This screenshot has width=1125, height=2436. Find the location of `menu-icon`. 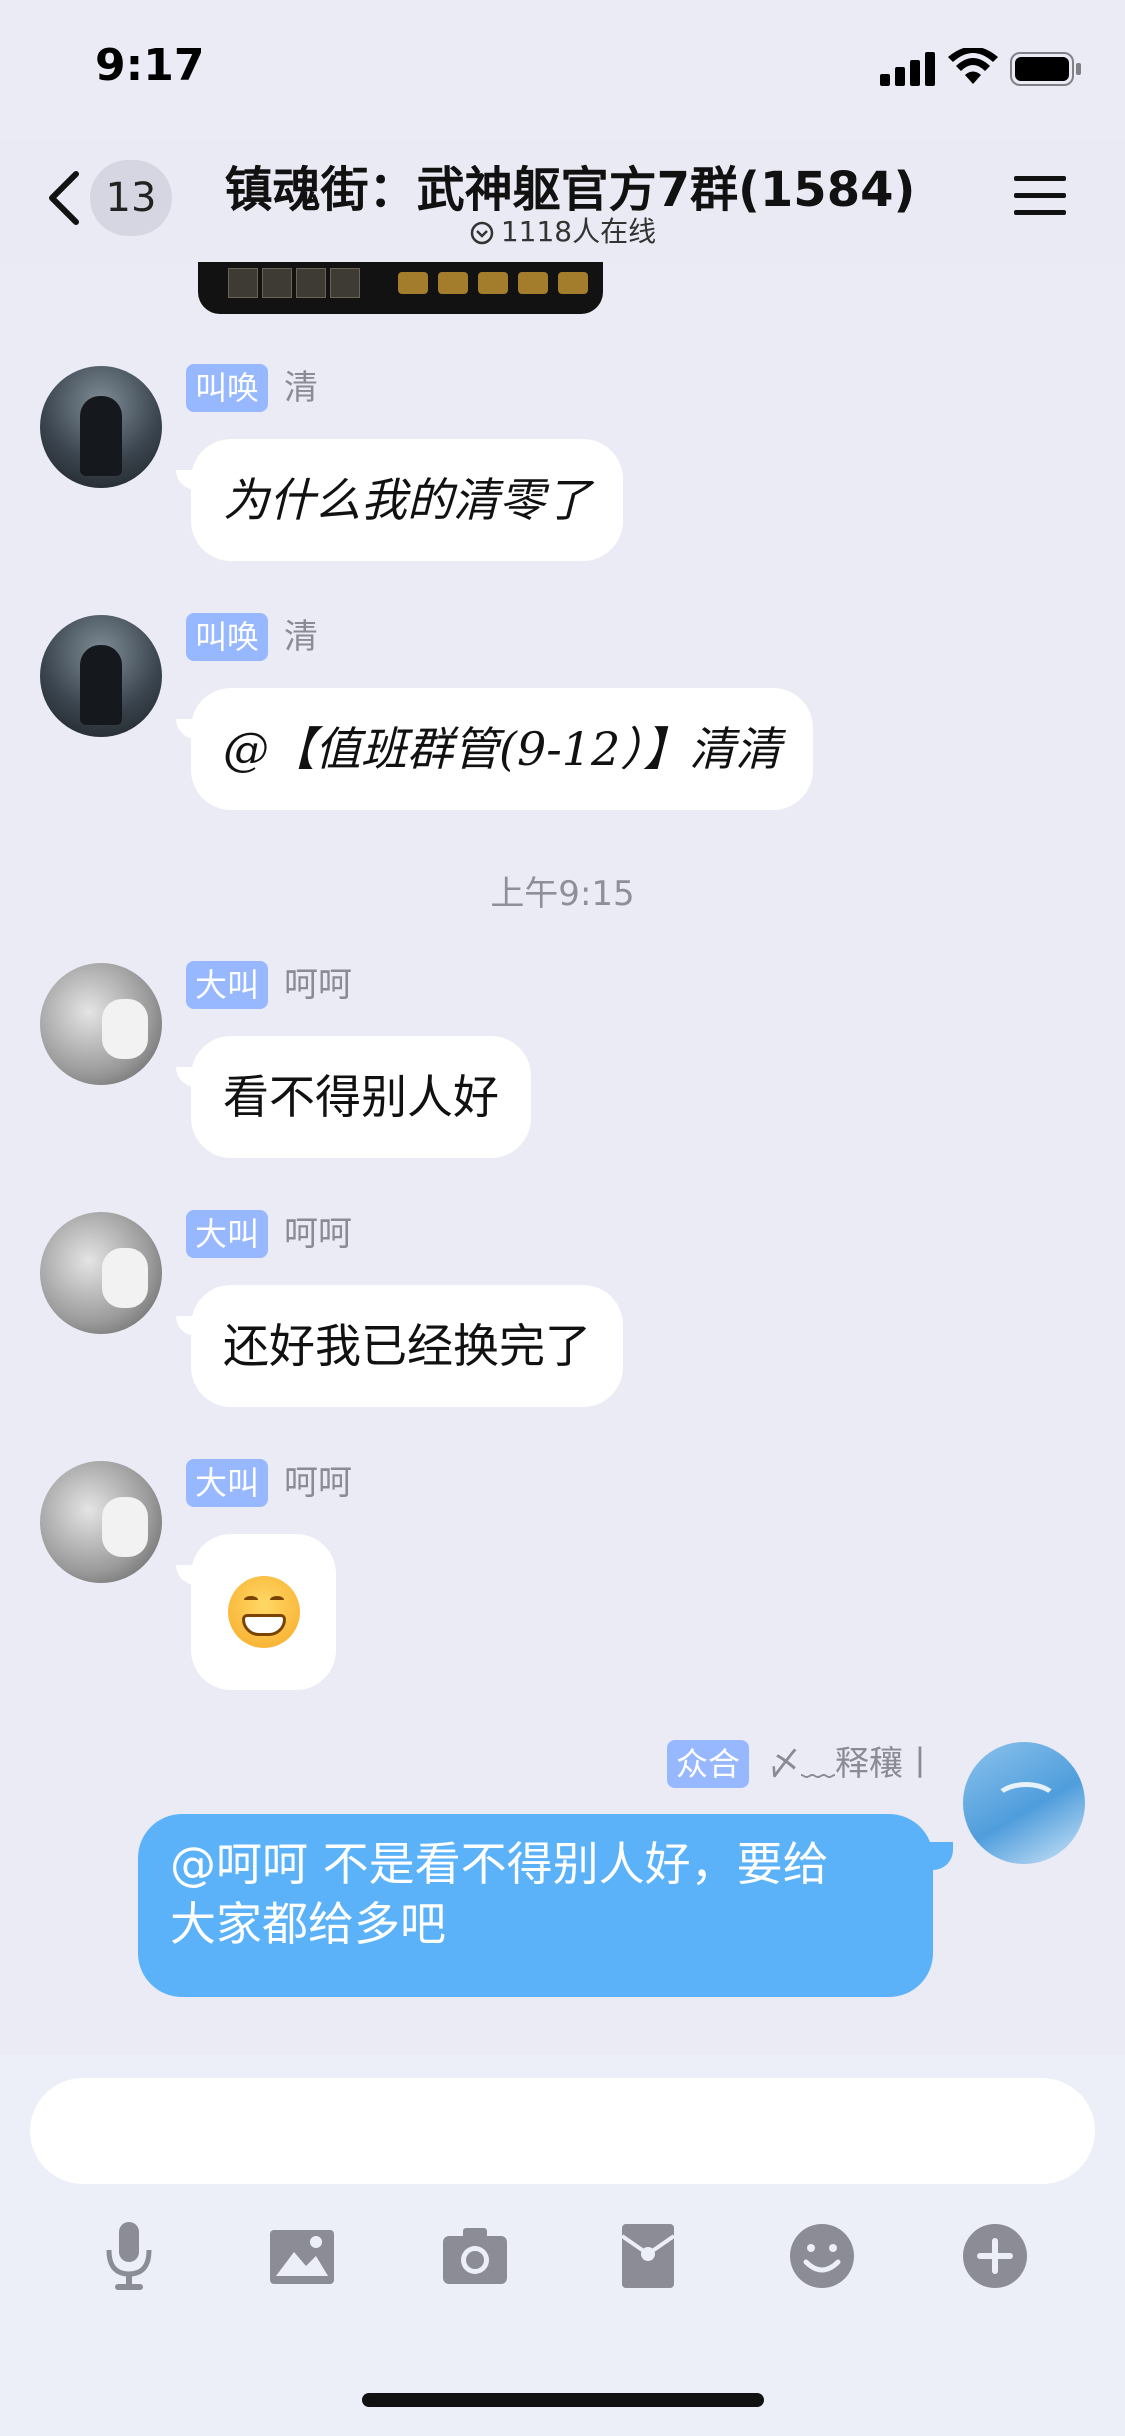

menu-icon is located at coordinates (1040, 196).